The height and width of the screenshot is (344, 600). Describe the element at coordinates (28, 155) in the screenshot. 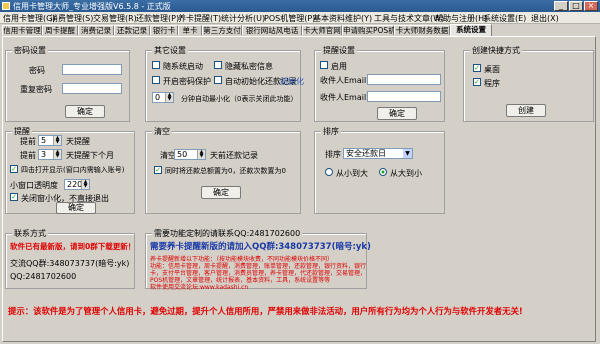

I see `remind-next-prefix: 提前` at that location.